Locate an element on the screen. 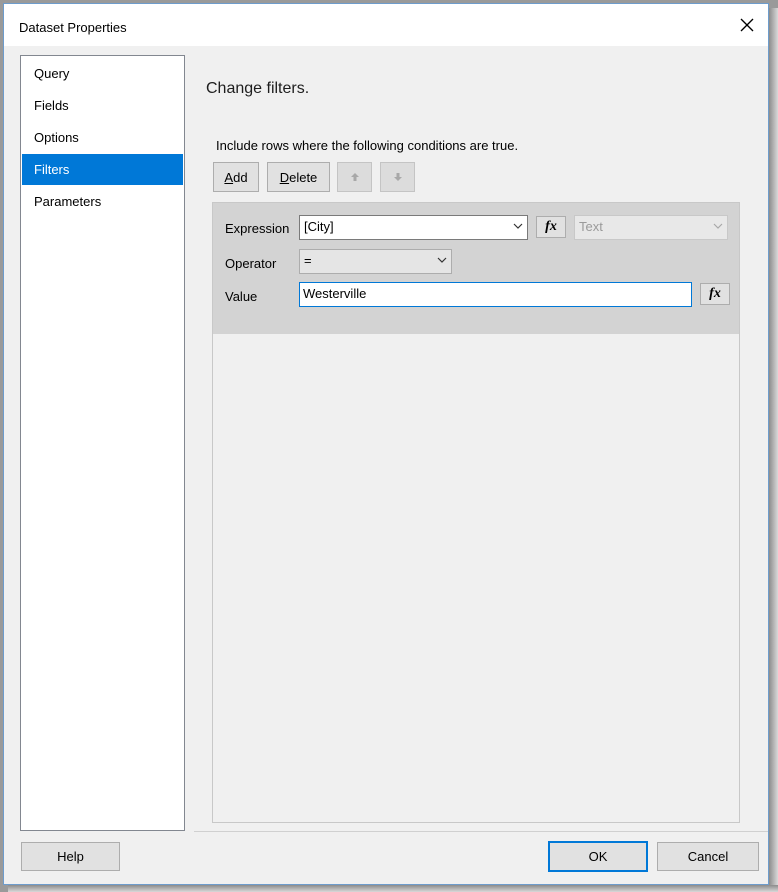 The height and width of the screenshot is (892, 778). move-down-button is located at coordinates (397, 177).